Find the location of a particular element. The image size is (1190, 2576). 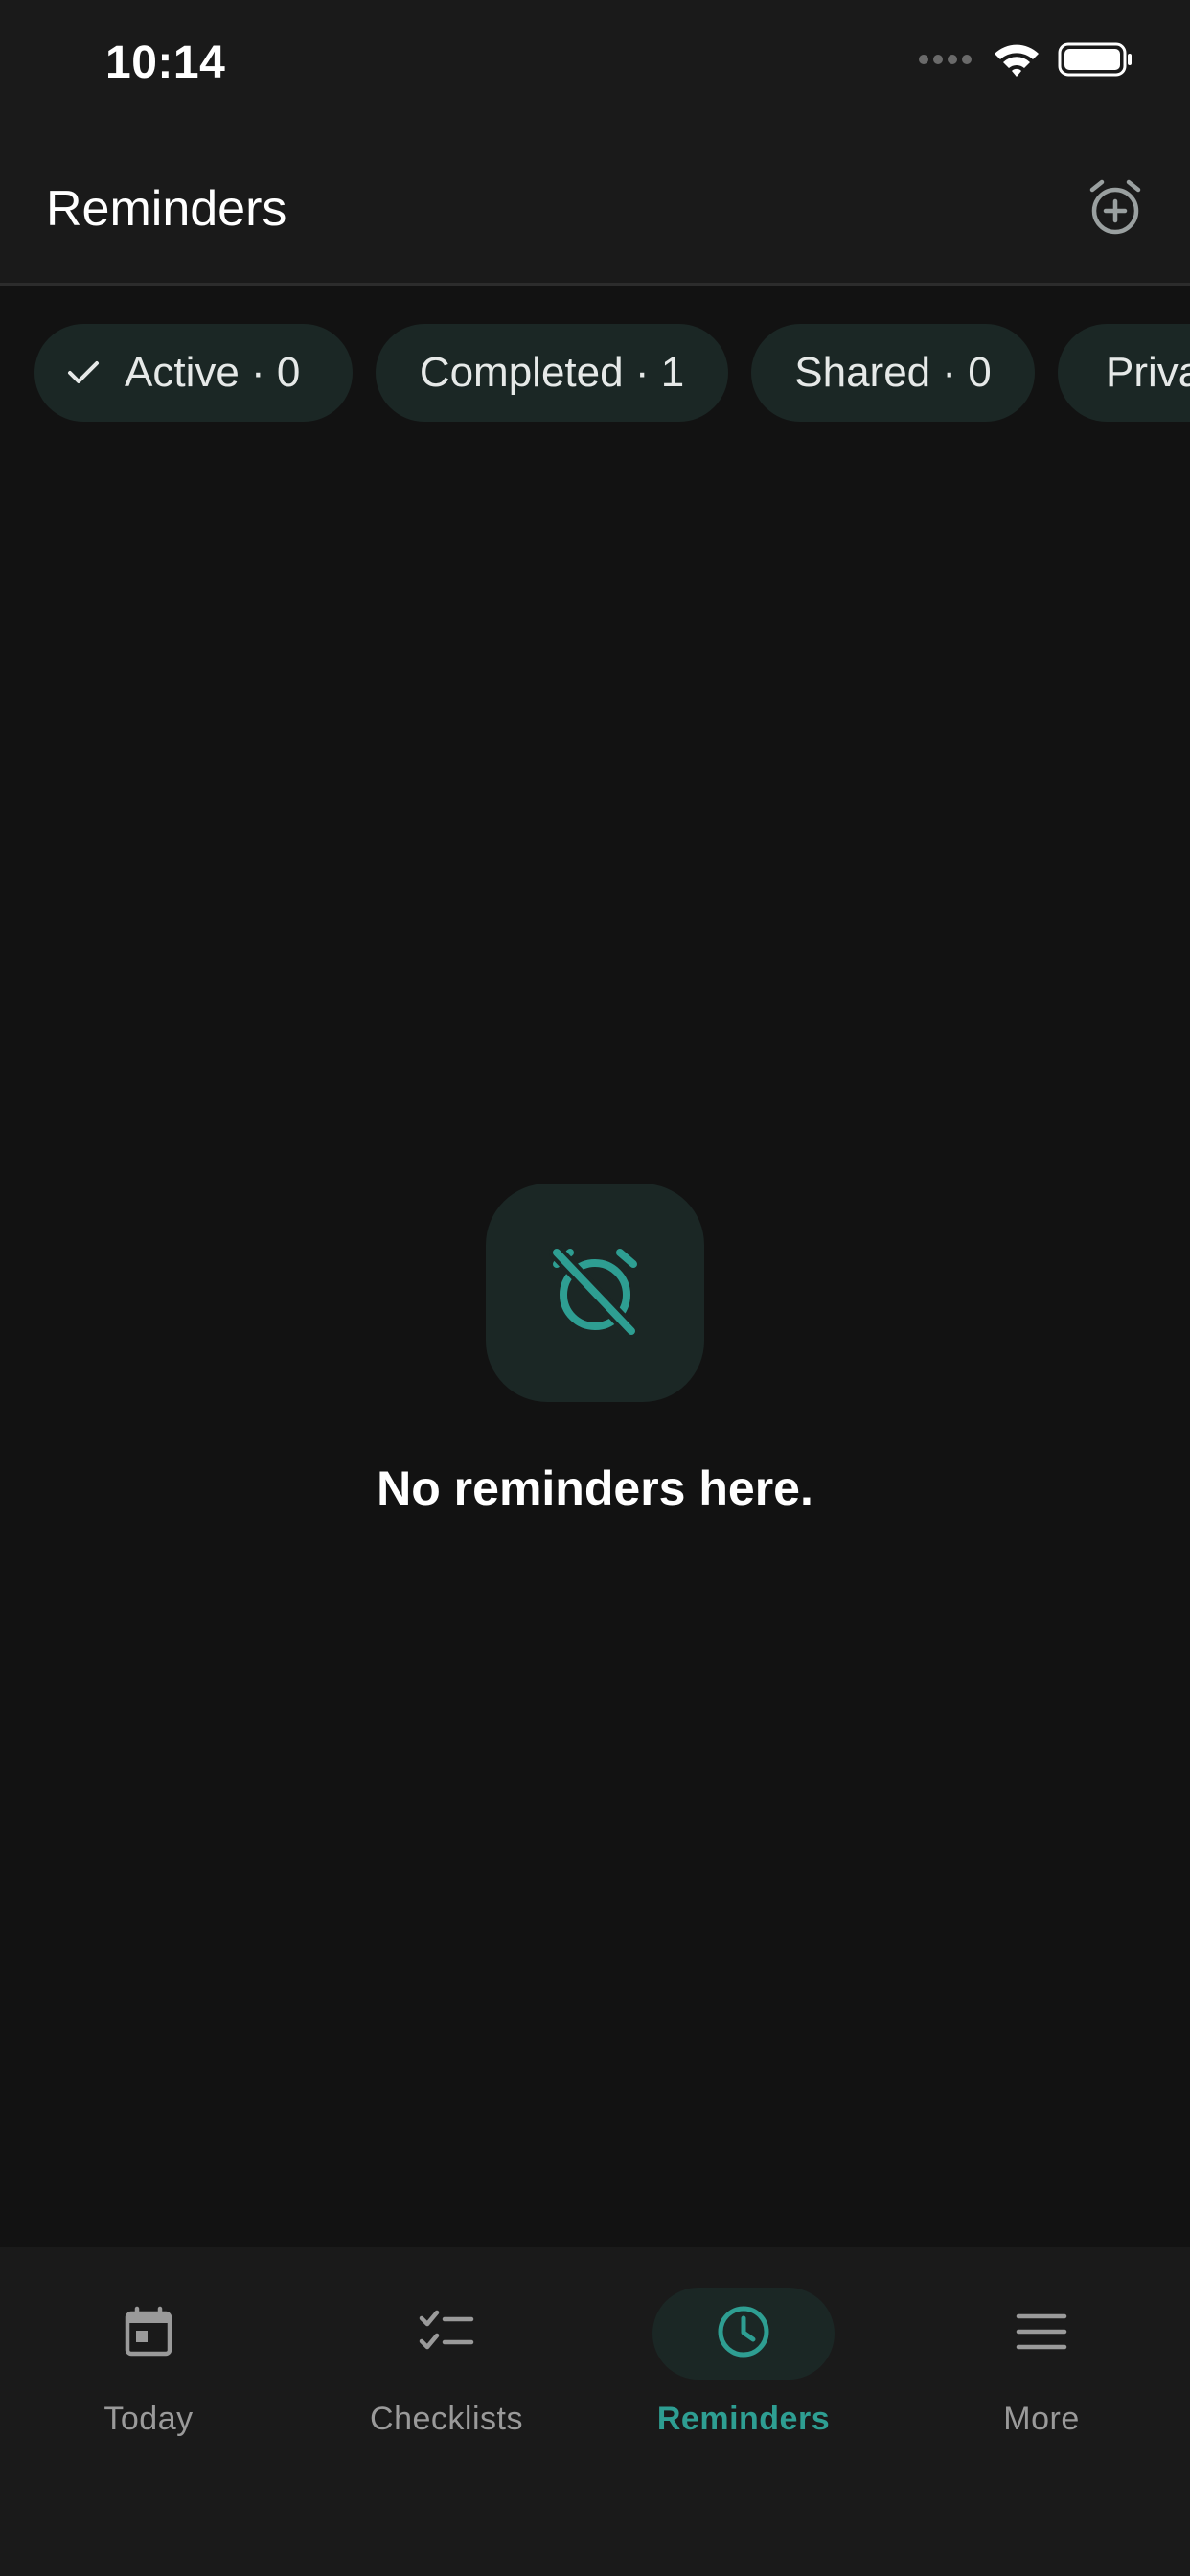

nav-today: Today is located at coordinates (148, 2374).